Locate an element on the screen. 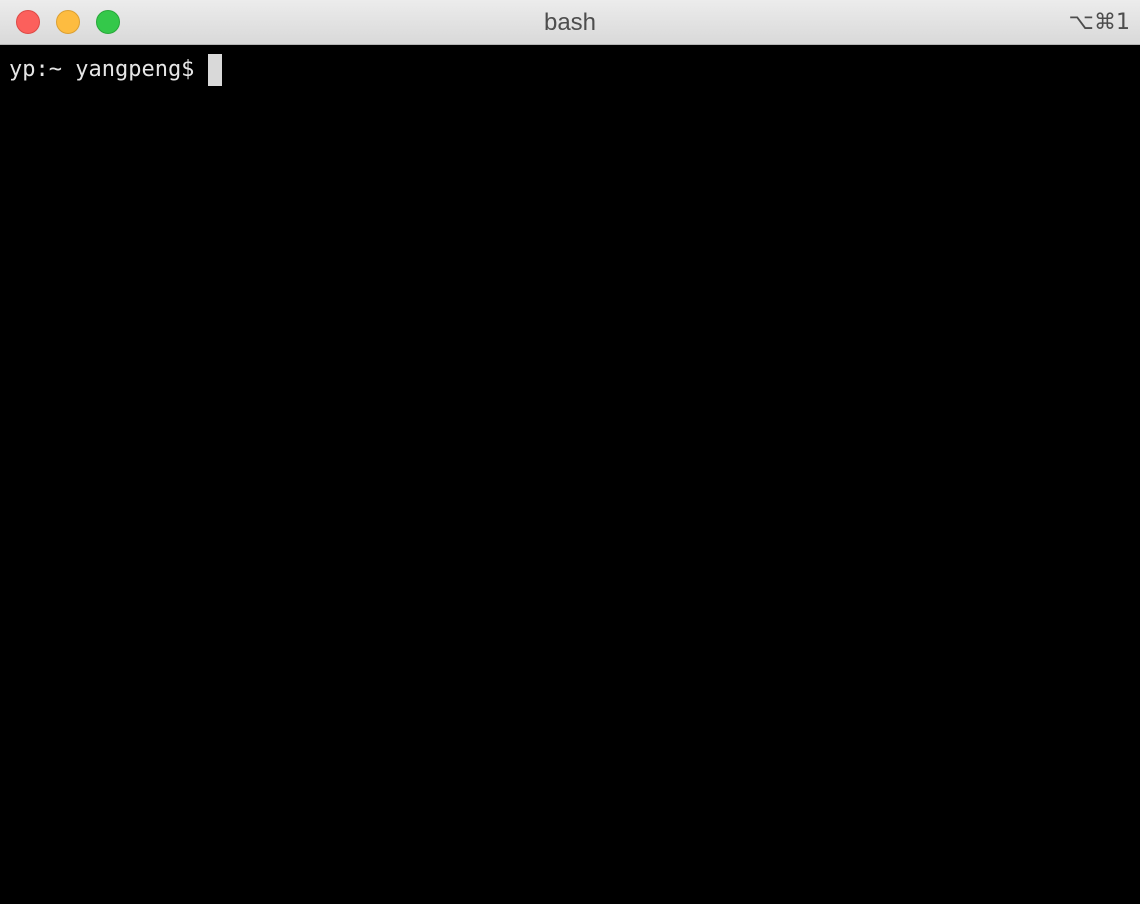  shell-prompt: yp:~ yangpeng$ is located at coordinates (102, 69).